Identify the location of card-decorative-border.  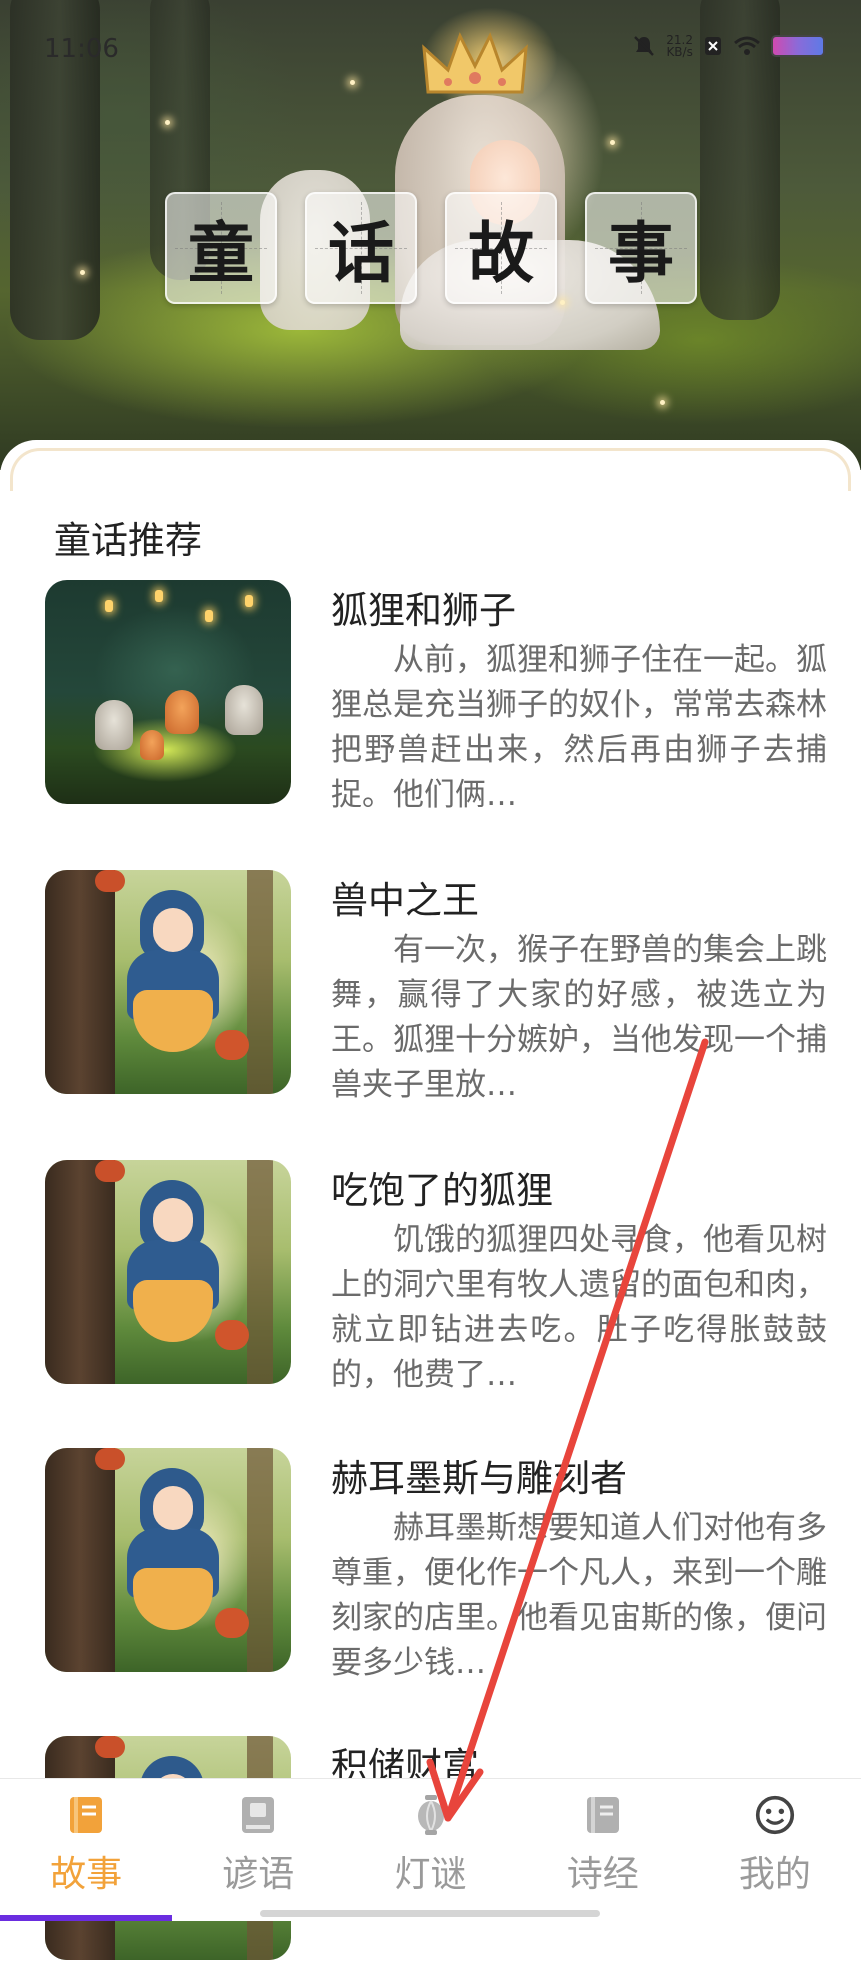
(430, 469).